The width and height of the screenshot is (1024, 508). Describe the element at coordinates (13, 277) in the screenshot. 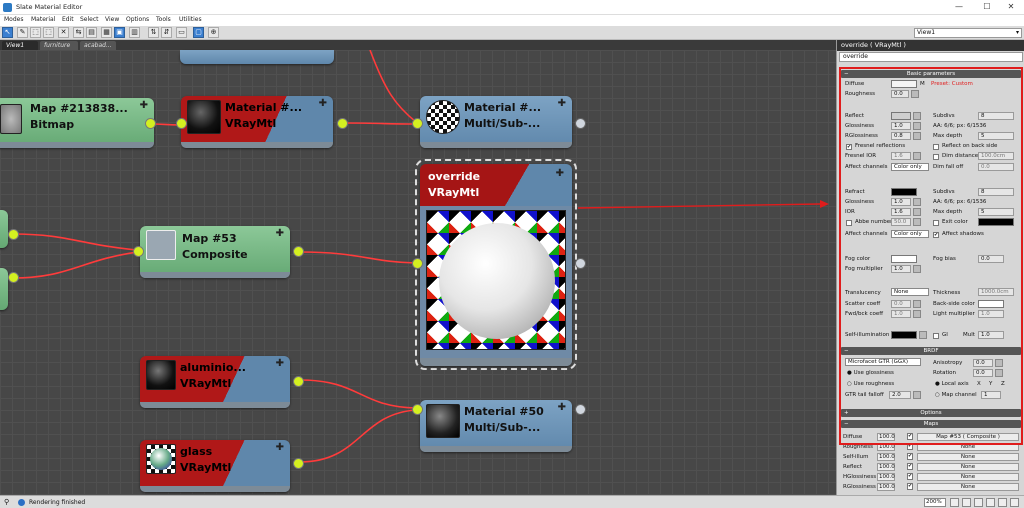

I see `left-b-output-socket` at that location.